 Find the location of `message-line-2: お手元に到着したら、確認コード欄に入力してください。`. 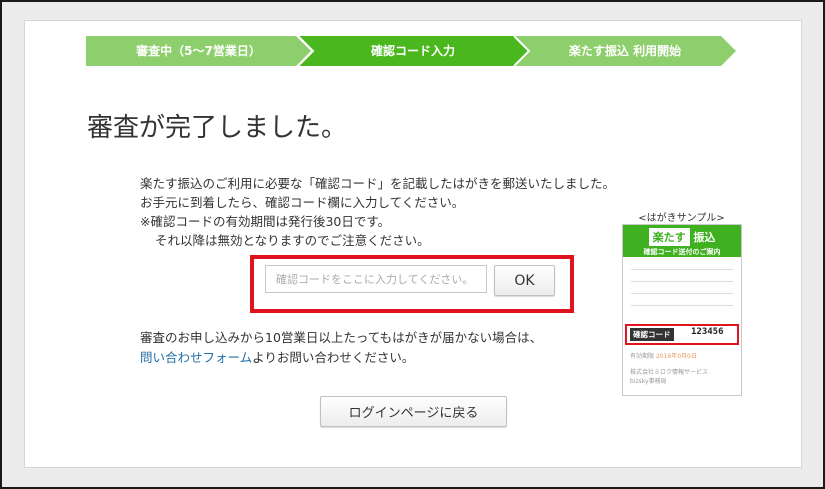

message-line-2: お手元に到着したら、確認コード欄に入力してください。 is located at coordinates (302, 202).